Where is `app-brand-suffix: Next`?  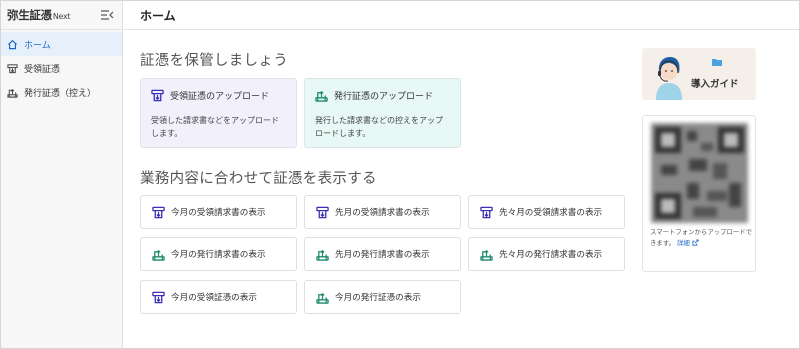 app-brand-suffix: Next is located at coordinates (61, 16).